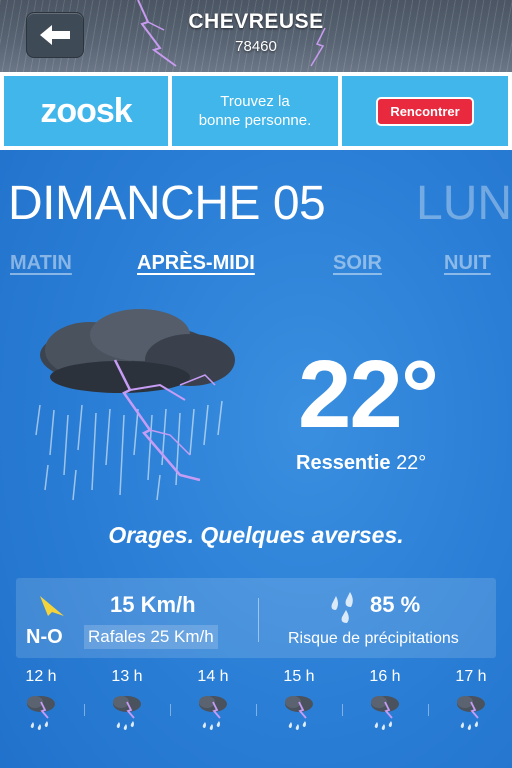 This screenshot has height=768, width=512. What do you see at coordinates (471, 676) in the screenshot?
I see `hour-label: 17 h` at bounding box center [471, 676].